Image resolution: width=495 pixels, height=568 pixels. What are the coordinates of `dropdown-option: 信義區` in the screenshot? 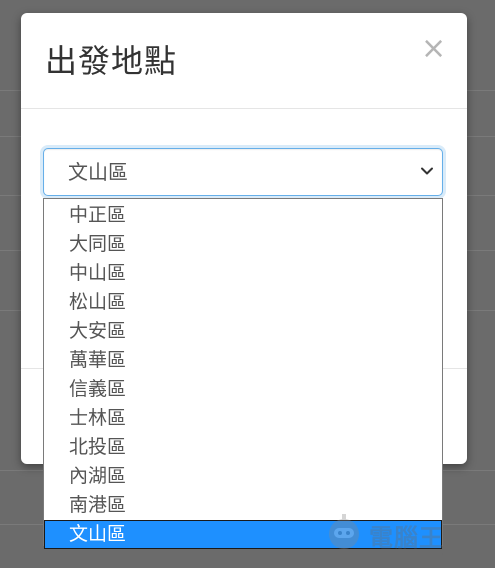 It's located at (243, 389).